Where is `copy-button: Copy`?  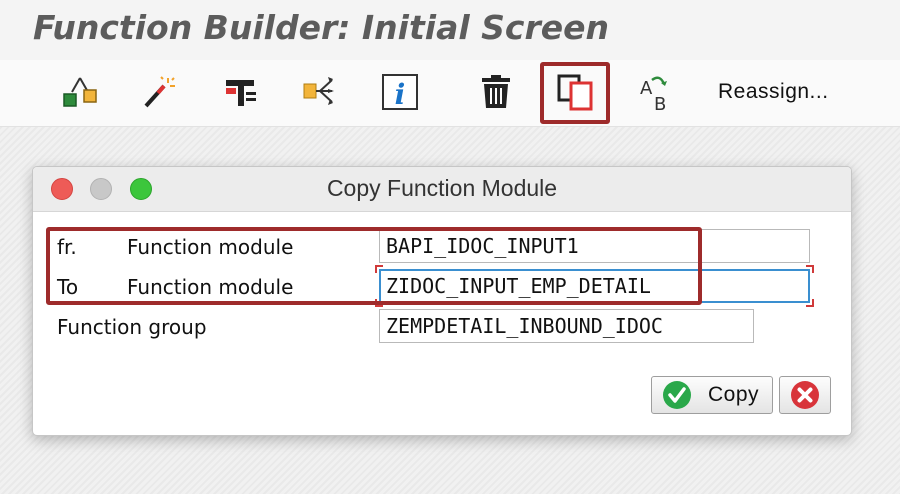 copy-button: Copy is located at coordinates (712, 395).